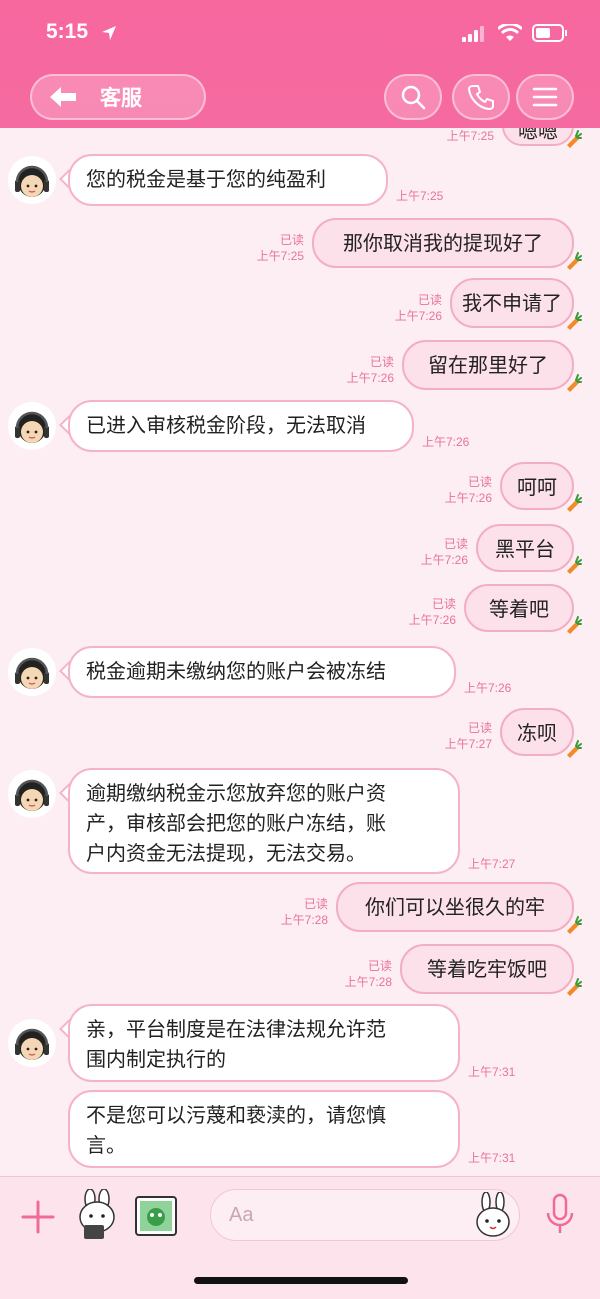 Image resolution: width=600 pixels, height=1299 pixels. I want to click on emoji-icon, so click(493, 1215).